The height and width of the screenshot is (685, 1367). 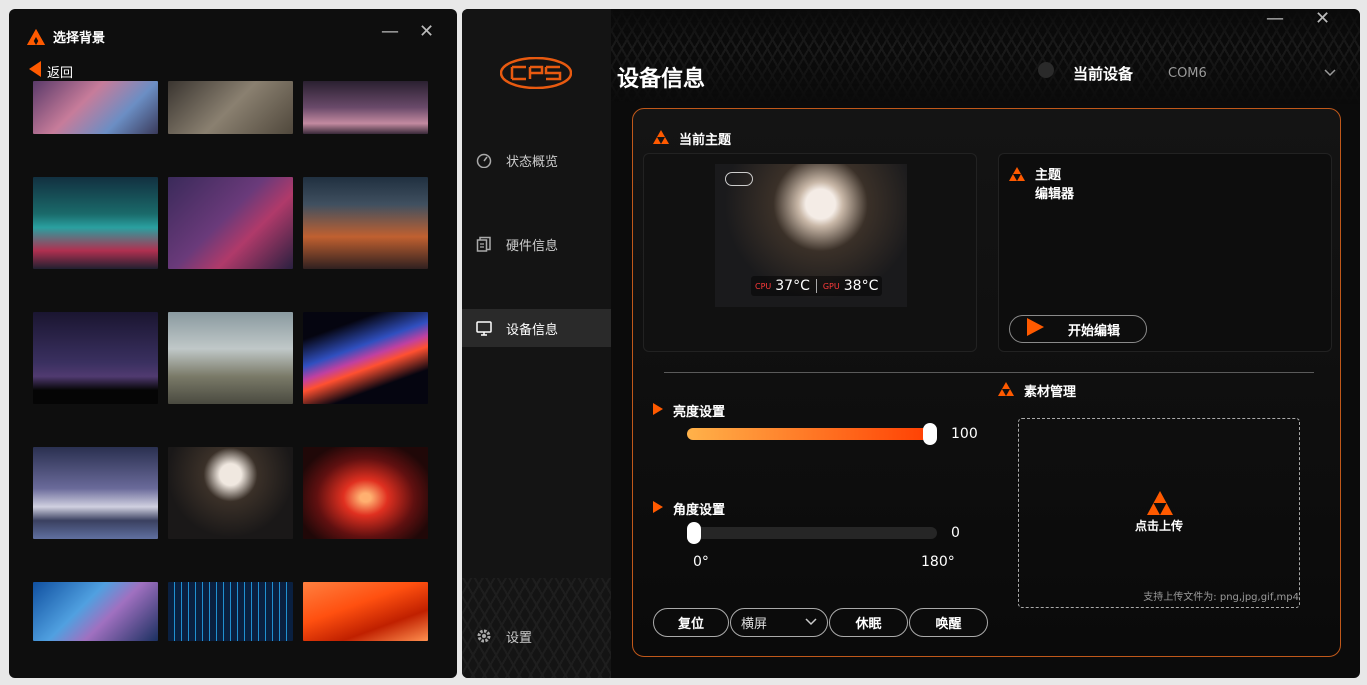 What do you see at coordinates (484, 636) in the screenshot?
I see `gear-icon` at bounding box center [484, 636].